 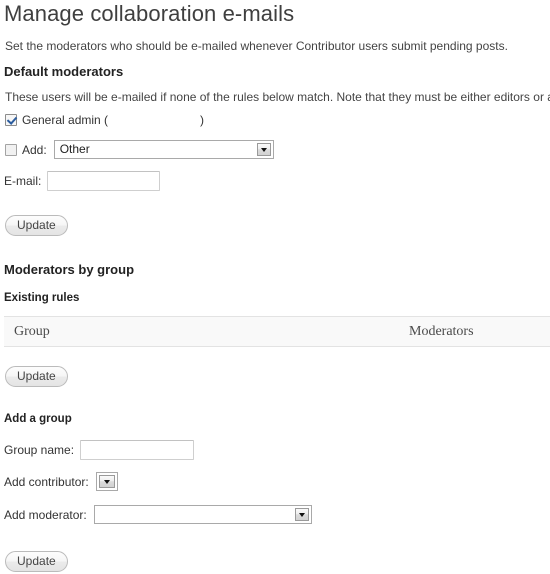 What do you see at coordinates (45, 514) in the screenshot?
I see `add-moderator-group-label: Add moderator:` at bounding box center [45, 514].